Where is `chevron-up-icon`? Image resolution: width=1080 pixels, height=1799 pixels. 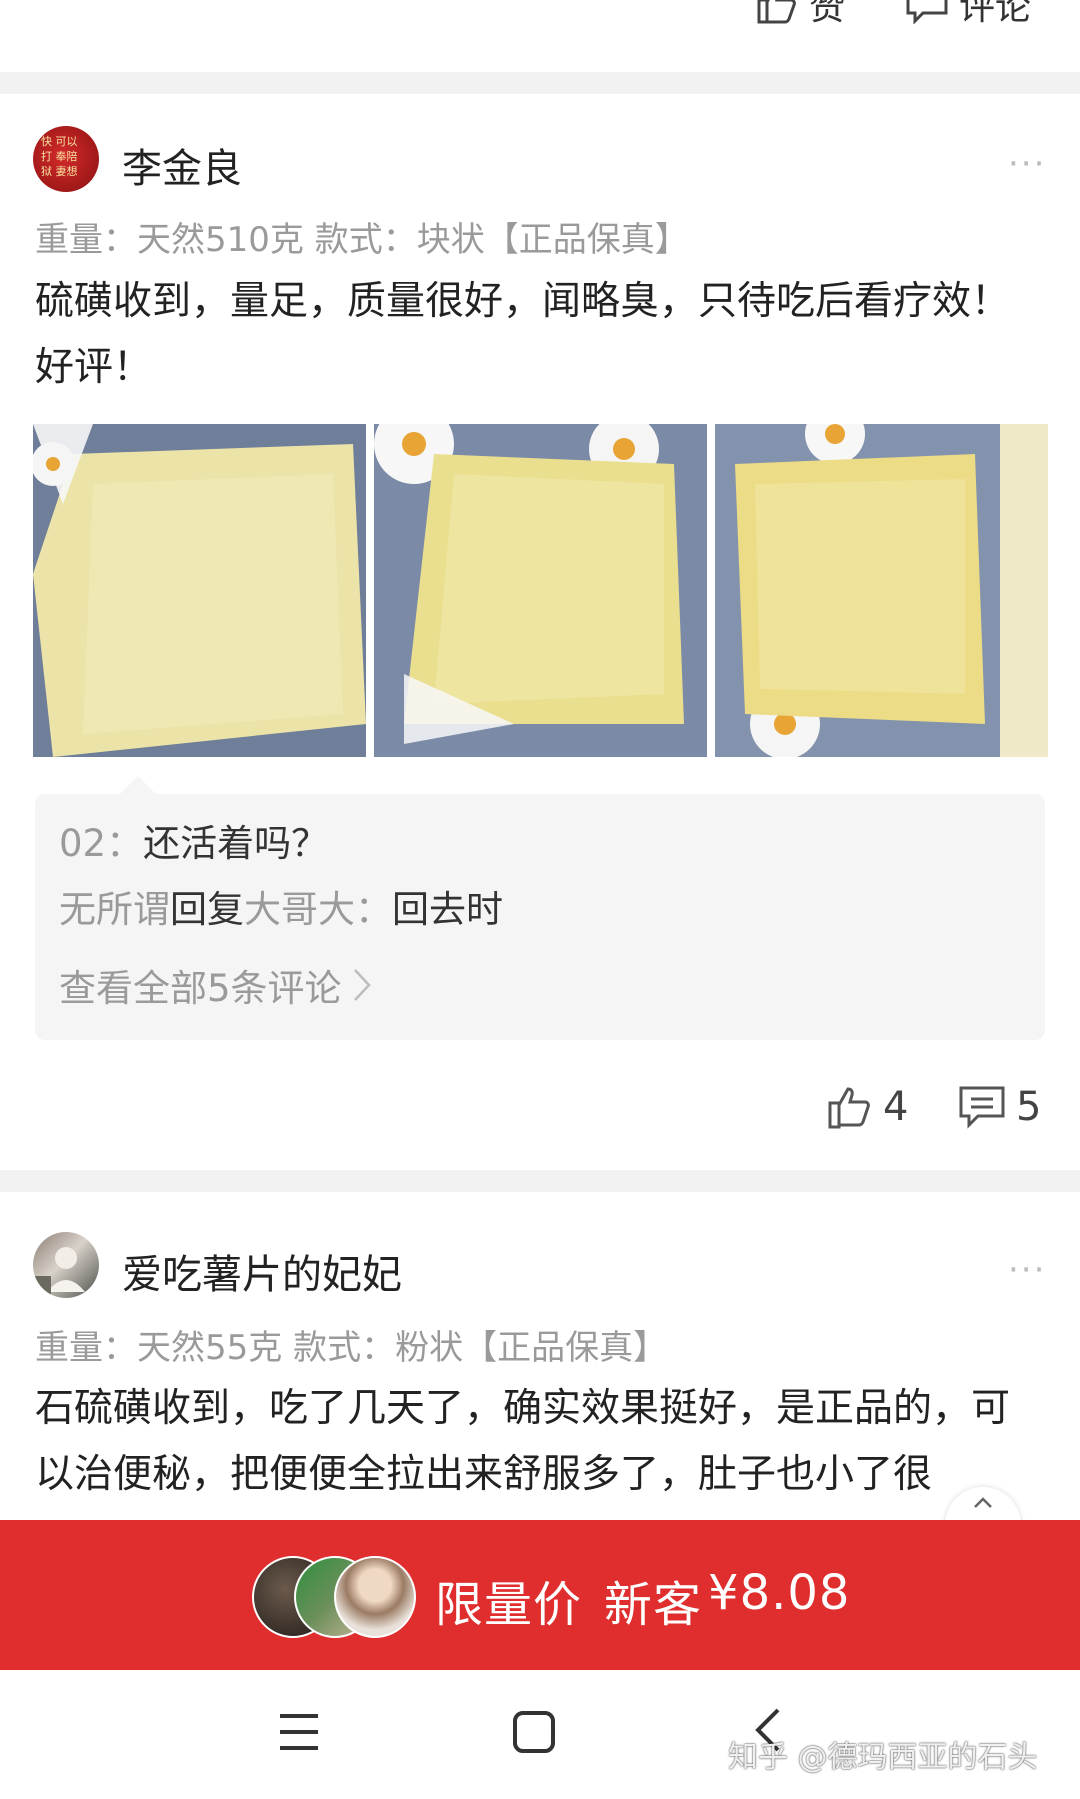
chevron-up-icon is located at coordinates (983, 1502).